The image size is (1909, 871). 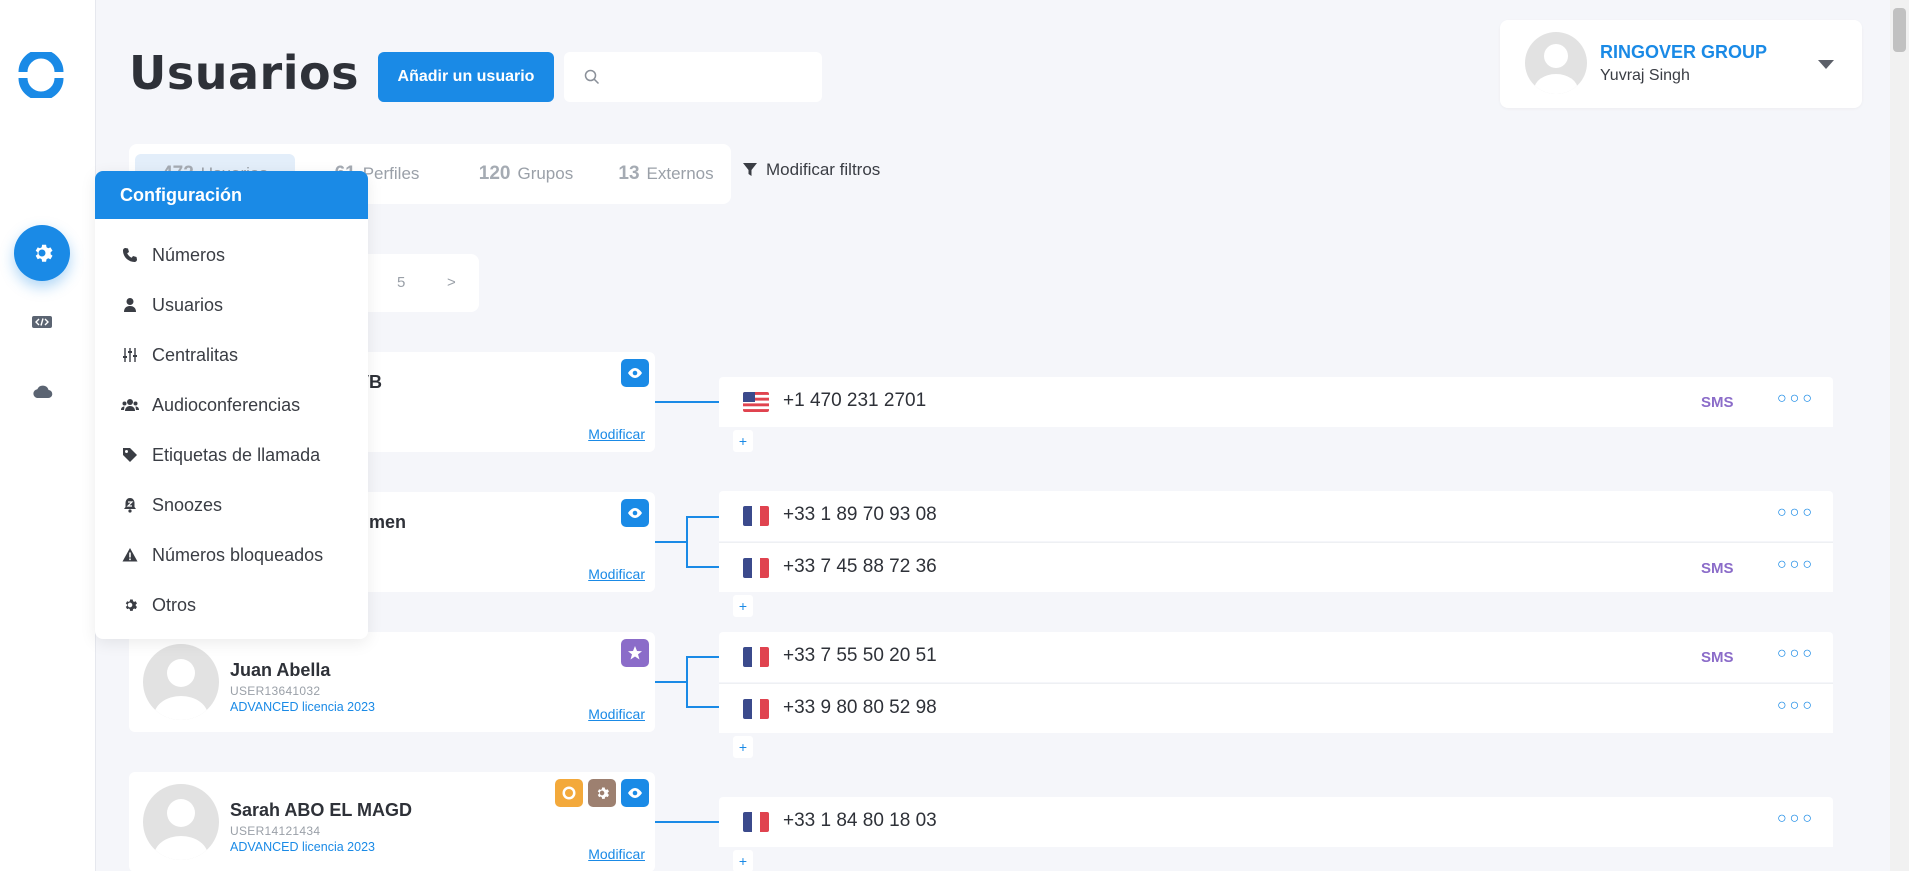 What do you see at coordinates (130, 305) in the screenshot?
I see `user-icon` at bounding box center [130, 305].